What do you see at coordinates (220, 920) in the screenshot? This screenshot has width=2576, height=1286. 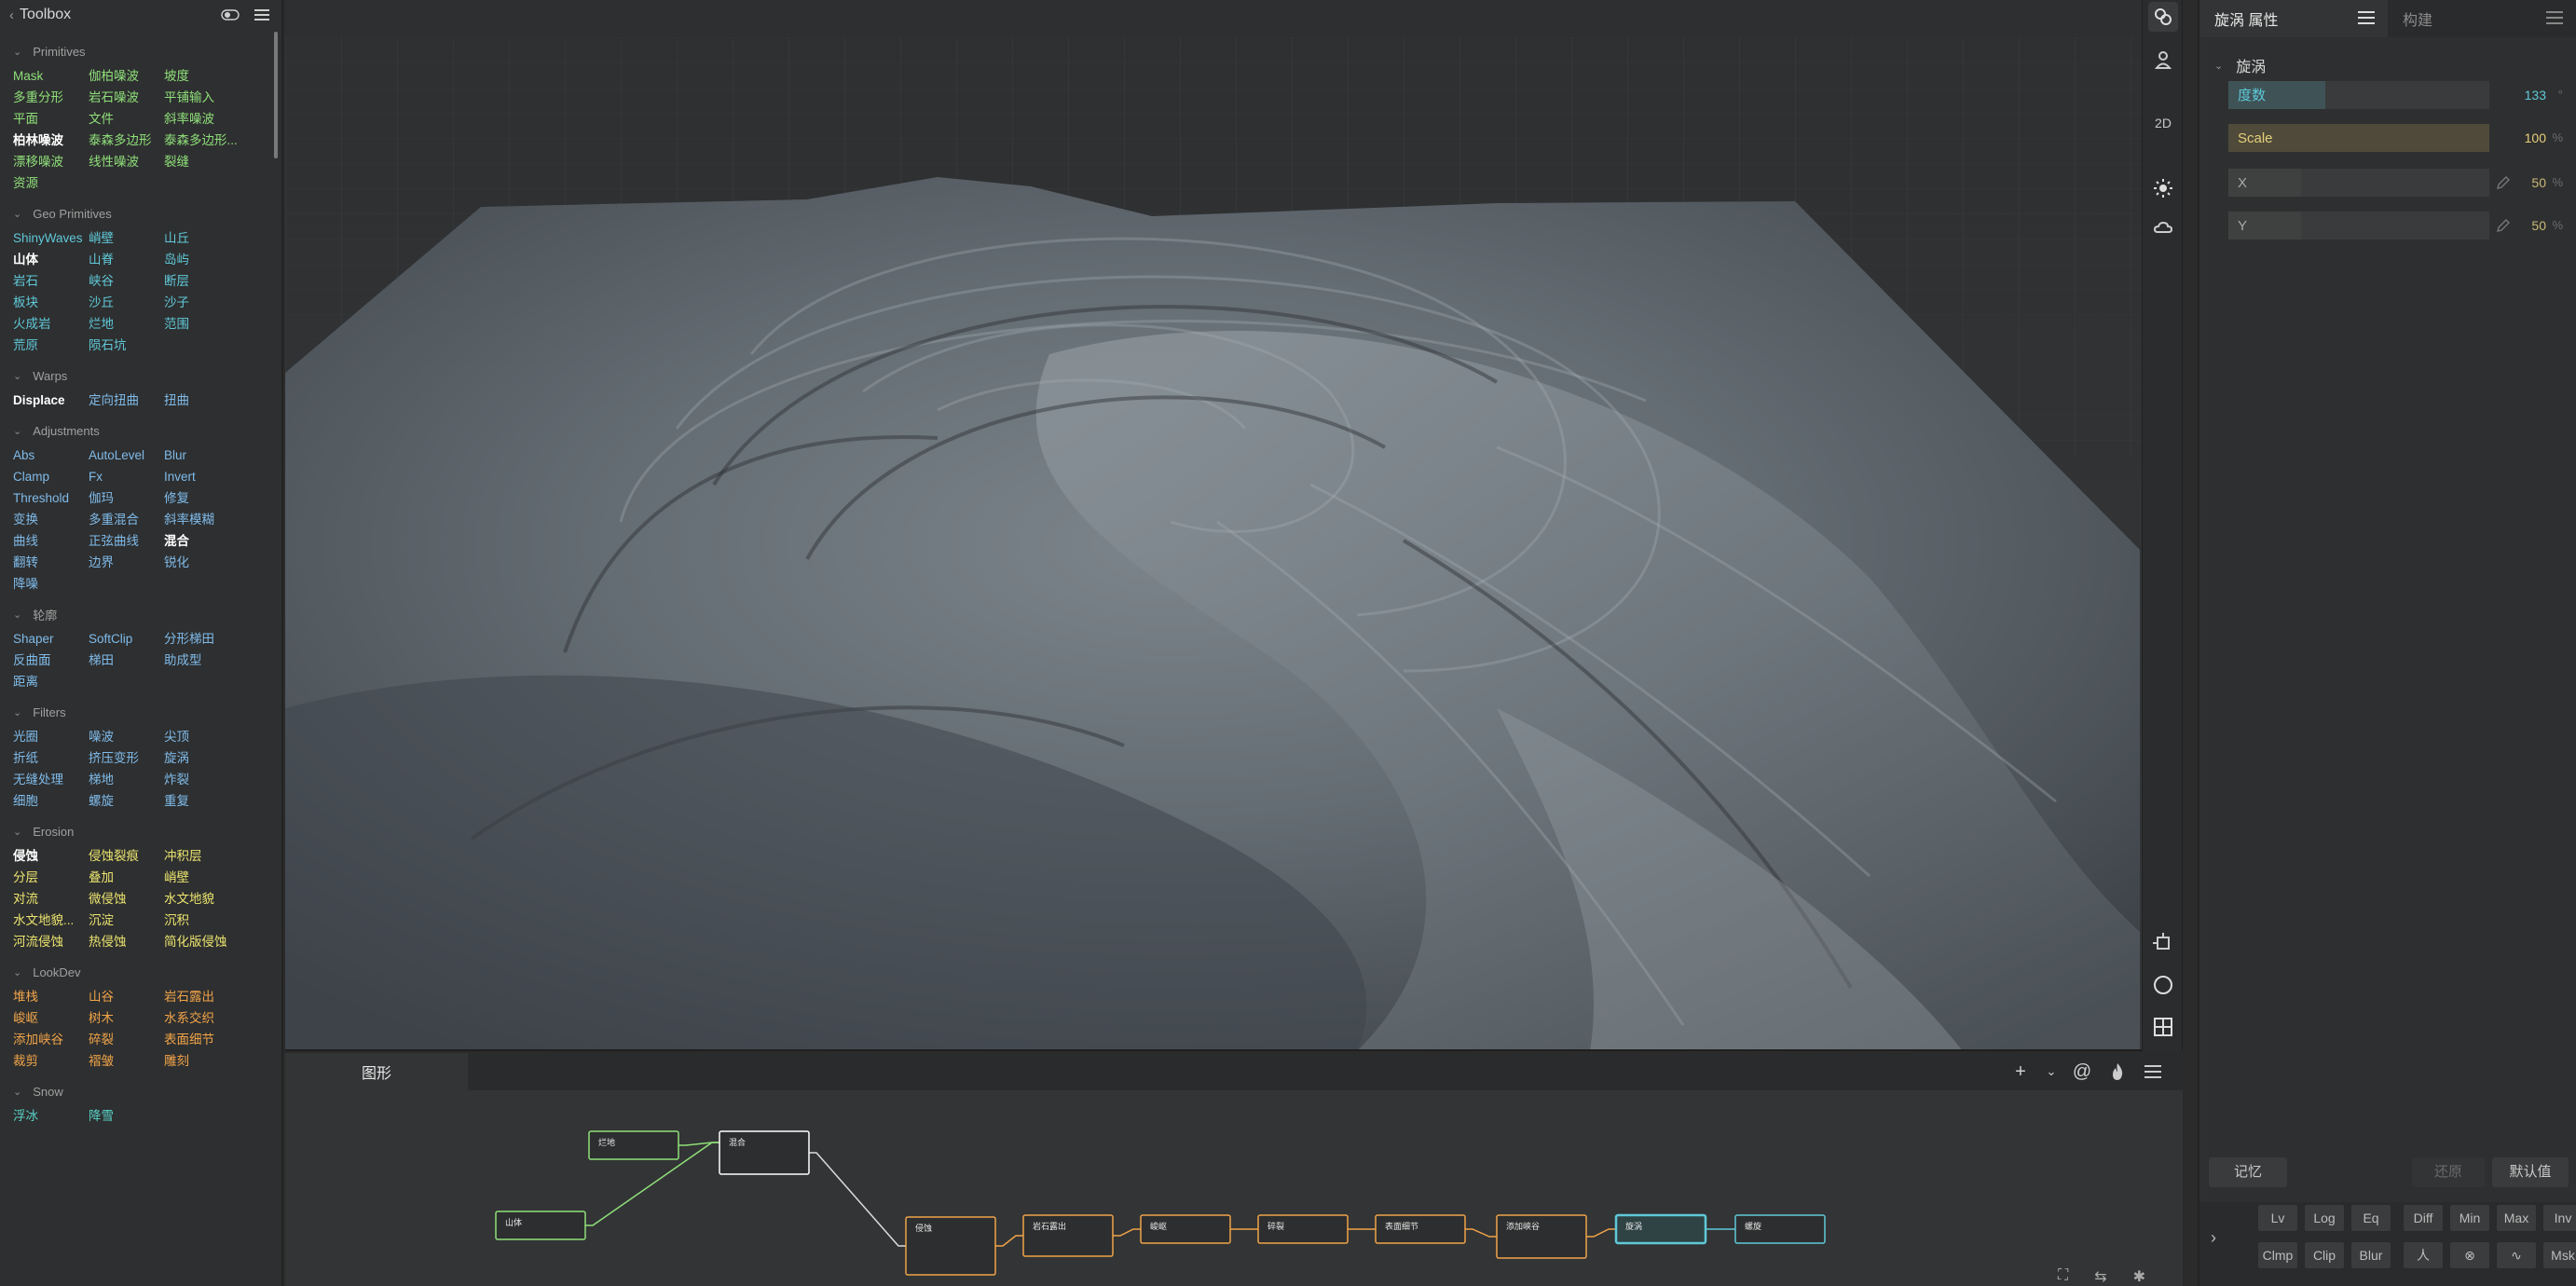 I see `toolbox-item: 沉积` at bounding box center [220, 920].